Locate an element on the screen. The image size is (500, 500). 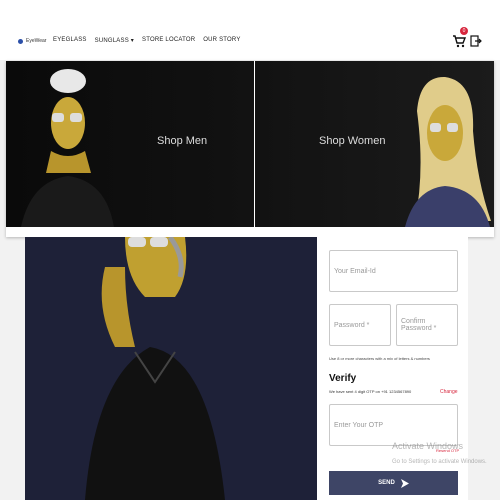
nav-item-sunglass: SUNGLASS ▾ is located at coordinates (114, 40).